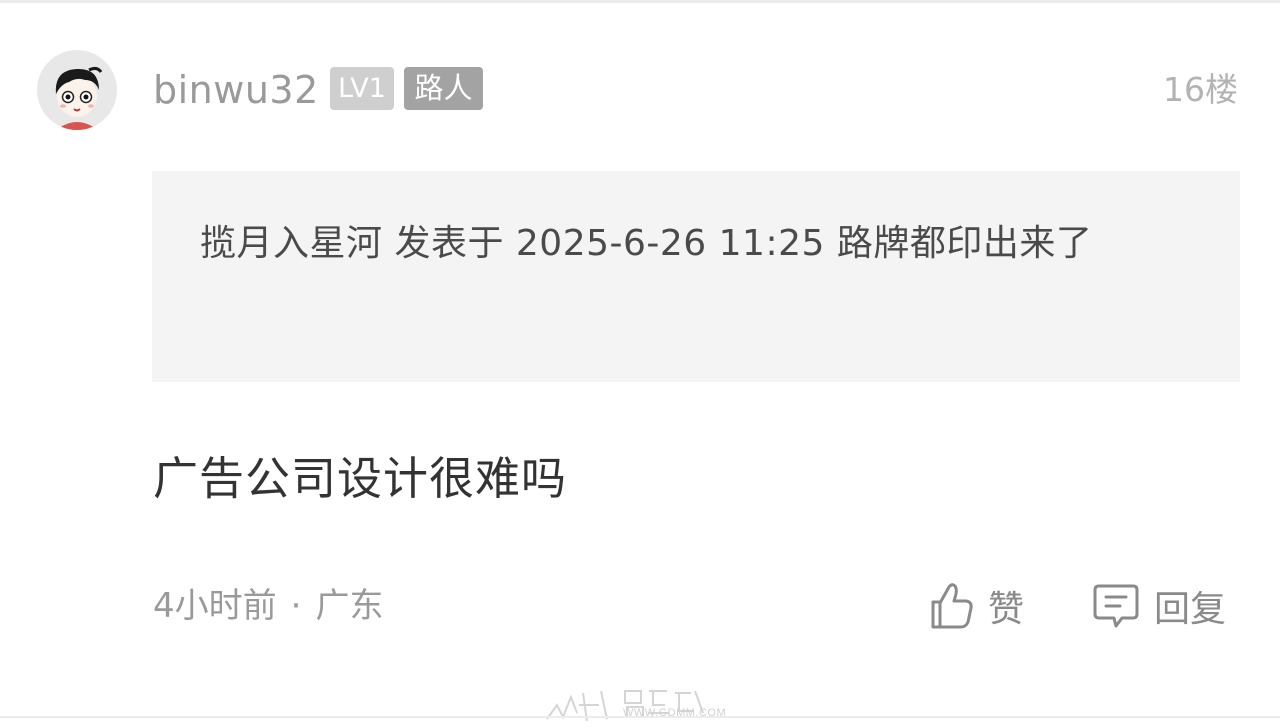  Describe the element at coordinates (952, 606) in the screenshot. I see `thumbs-up-icon` at that location.